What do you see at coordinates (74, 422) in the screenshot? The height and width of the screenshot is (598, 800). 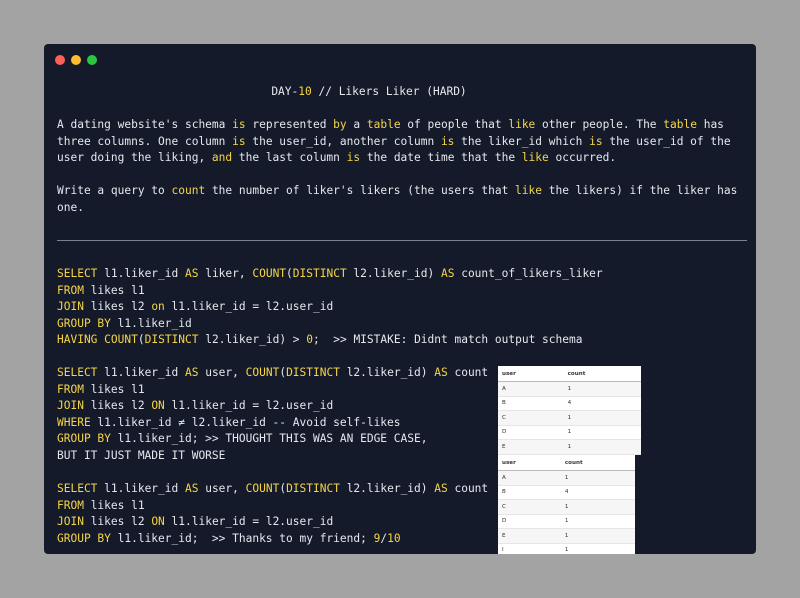 I see `keyword: WHERE` at bounding box center [74, 422].